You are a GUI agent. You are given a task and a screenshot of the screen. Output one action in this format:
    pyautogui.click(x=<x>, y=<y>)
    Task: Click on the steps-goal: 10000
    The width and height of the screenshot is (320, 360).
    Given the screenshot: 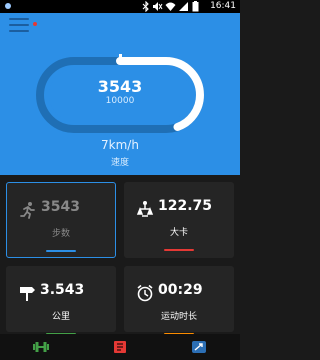 What is the action you would take?
    pyautogui.click(x=120, y=101)
    